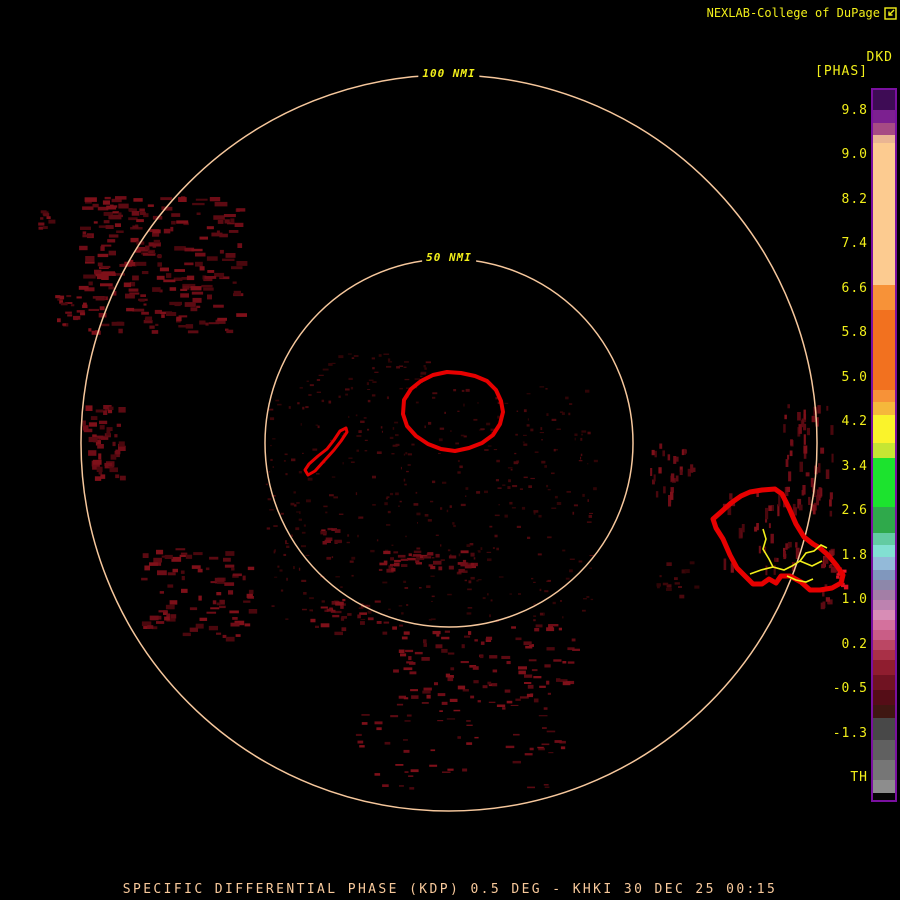  What do you see at coordinates (854, 644) in the screenshot?
I see `colorbar-tick-label: 0.2` at bounding box center [854, 644].